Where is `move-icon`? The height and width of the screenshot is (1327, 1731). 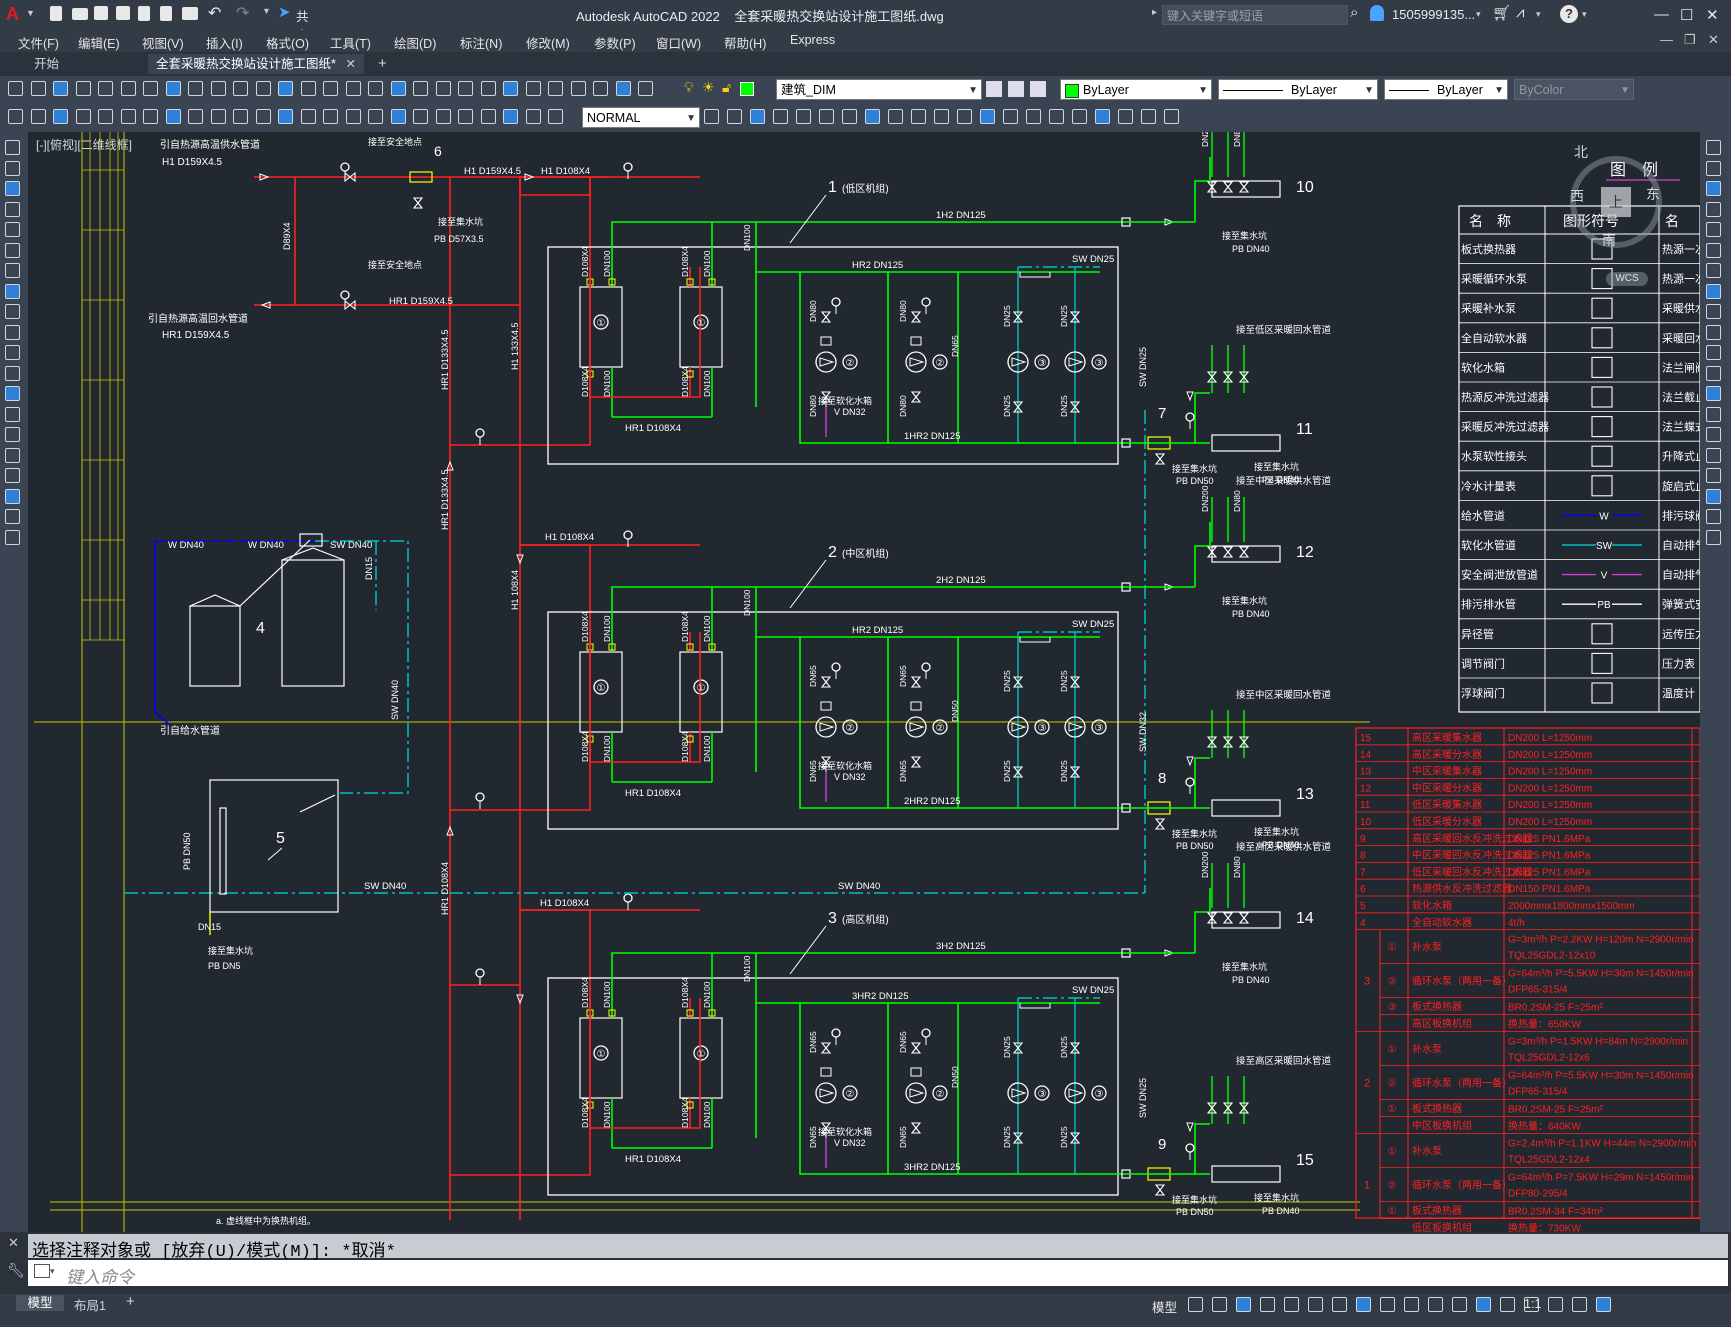 move-icon is located at coordinates (1713, 250).